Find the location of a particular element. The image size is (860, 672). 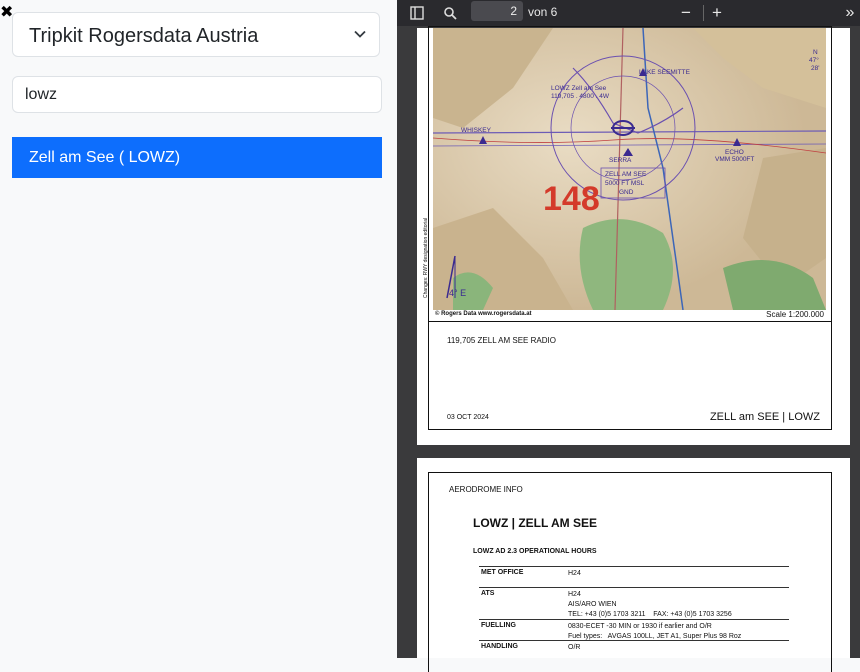

map-label-lat: 47° is located at coordinates (814, 60).